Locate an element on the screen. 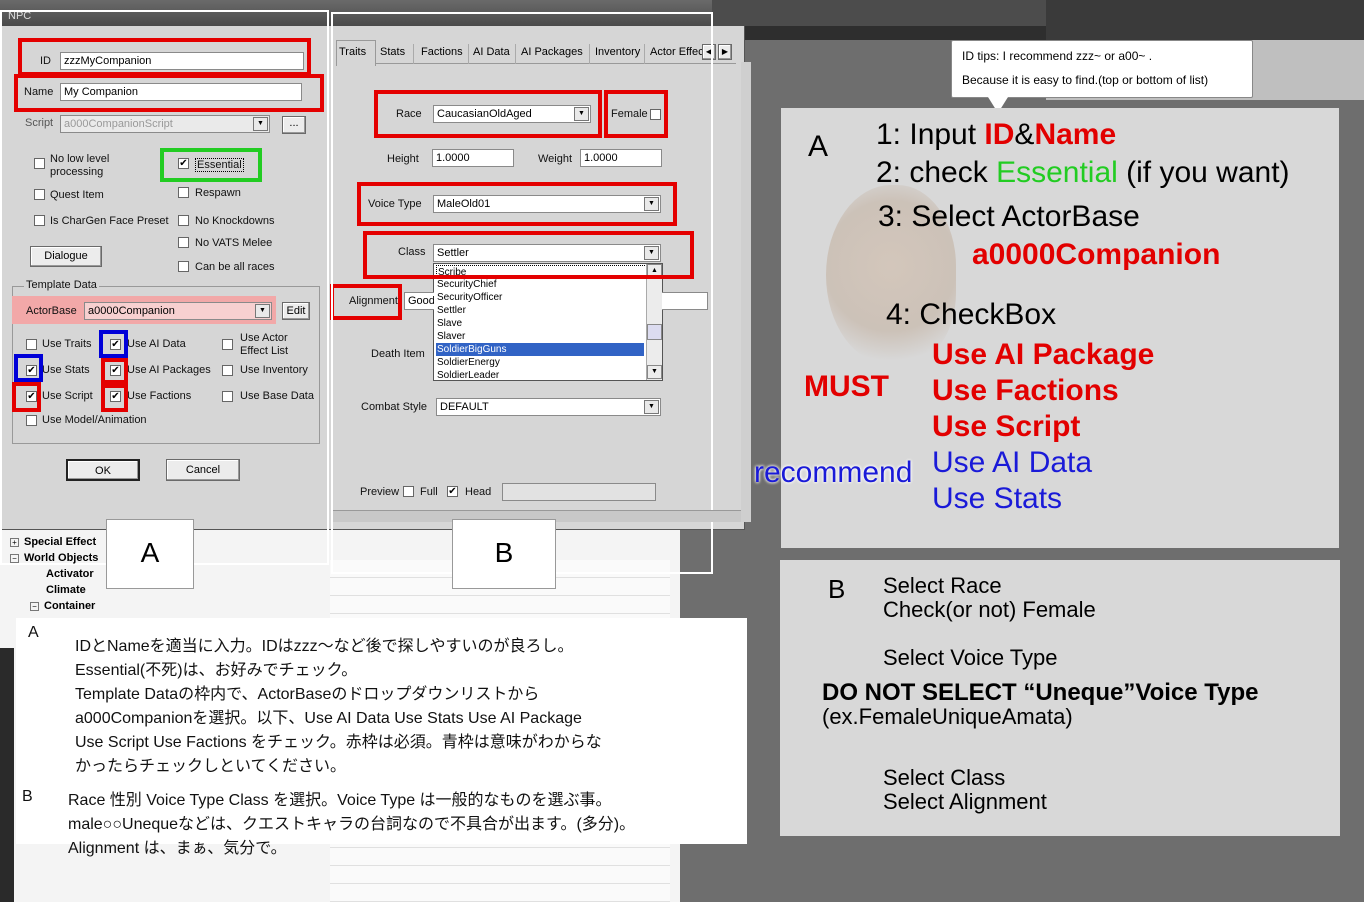  guide-a-must: MUST is located at coordinates (846, 386).